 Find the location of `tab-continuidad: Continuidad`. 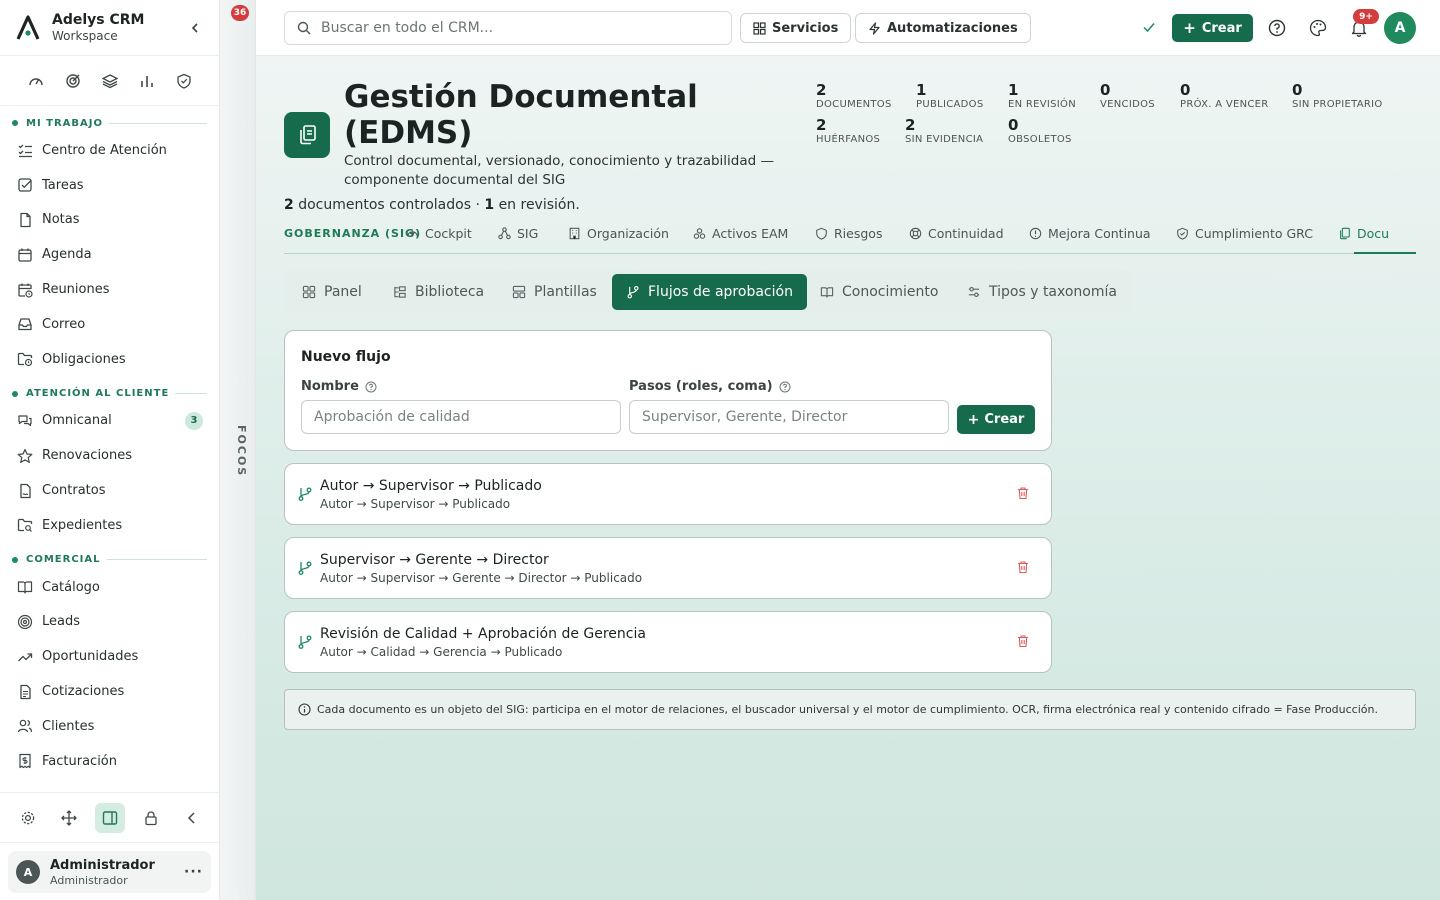

tab-continuidad: Continuidad is located at coordinates (956, 233).